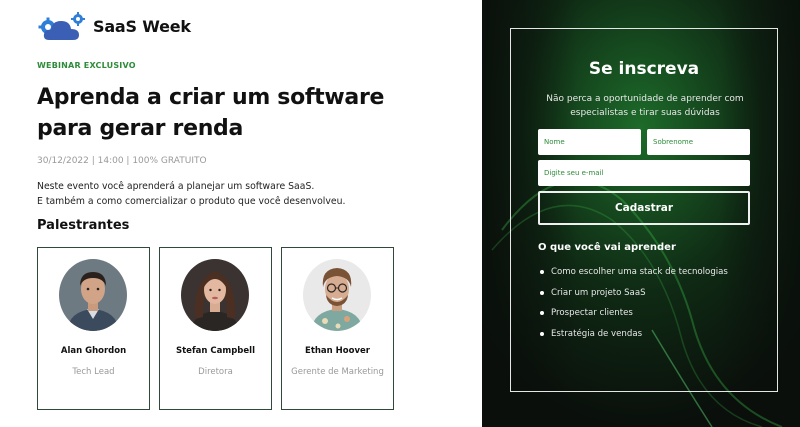 The height and width of the screenshot is (427, 800). Describe the element at coordinates (61, 26) in the screenshot. I see `cloud-gear-icon` at that location.